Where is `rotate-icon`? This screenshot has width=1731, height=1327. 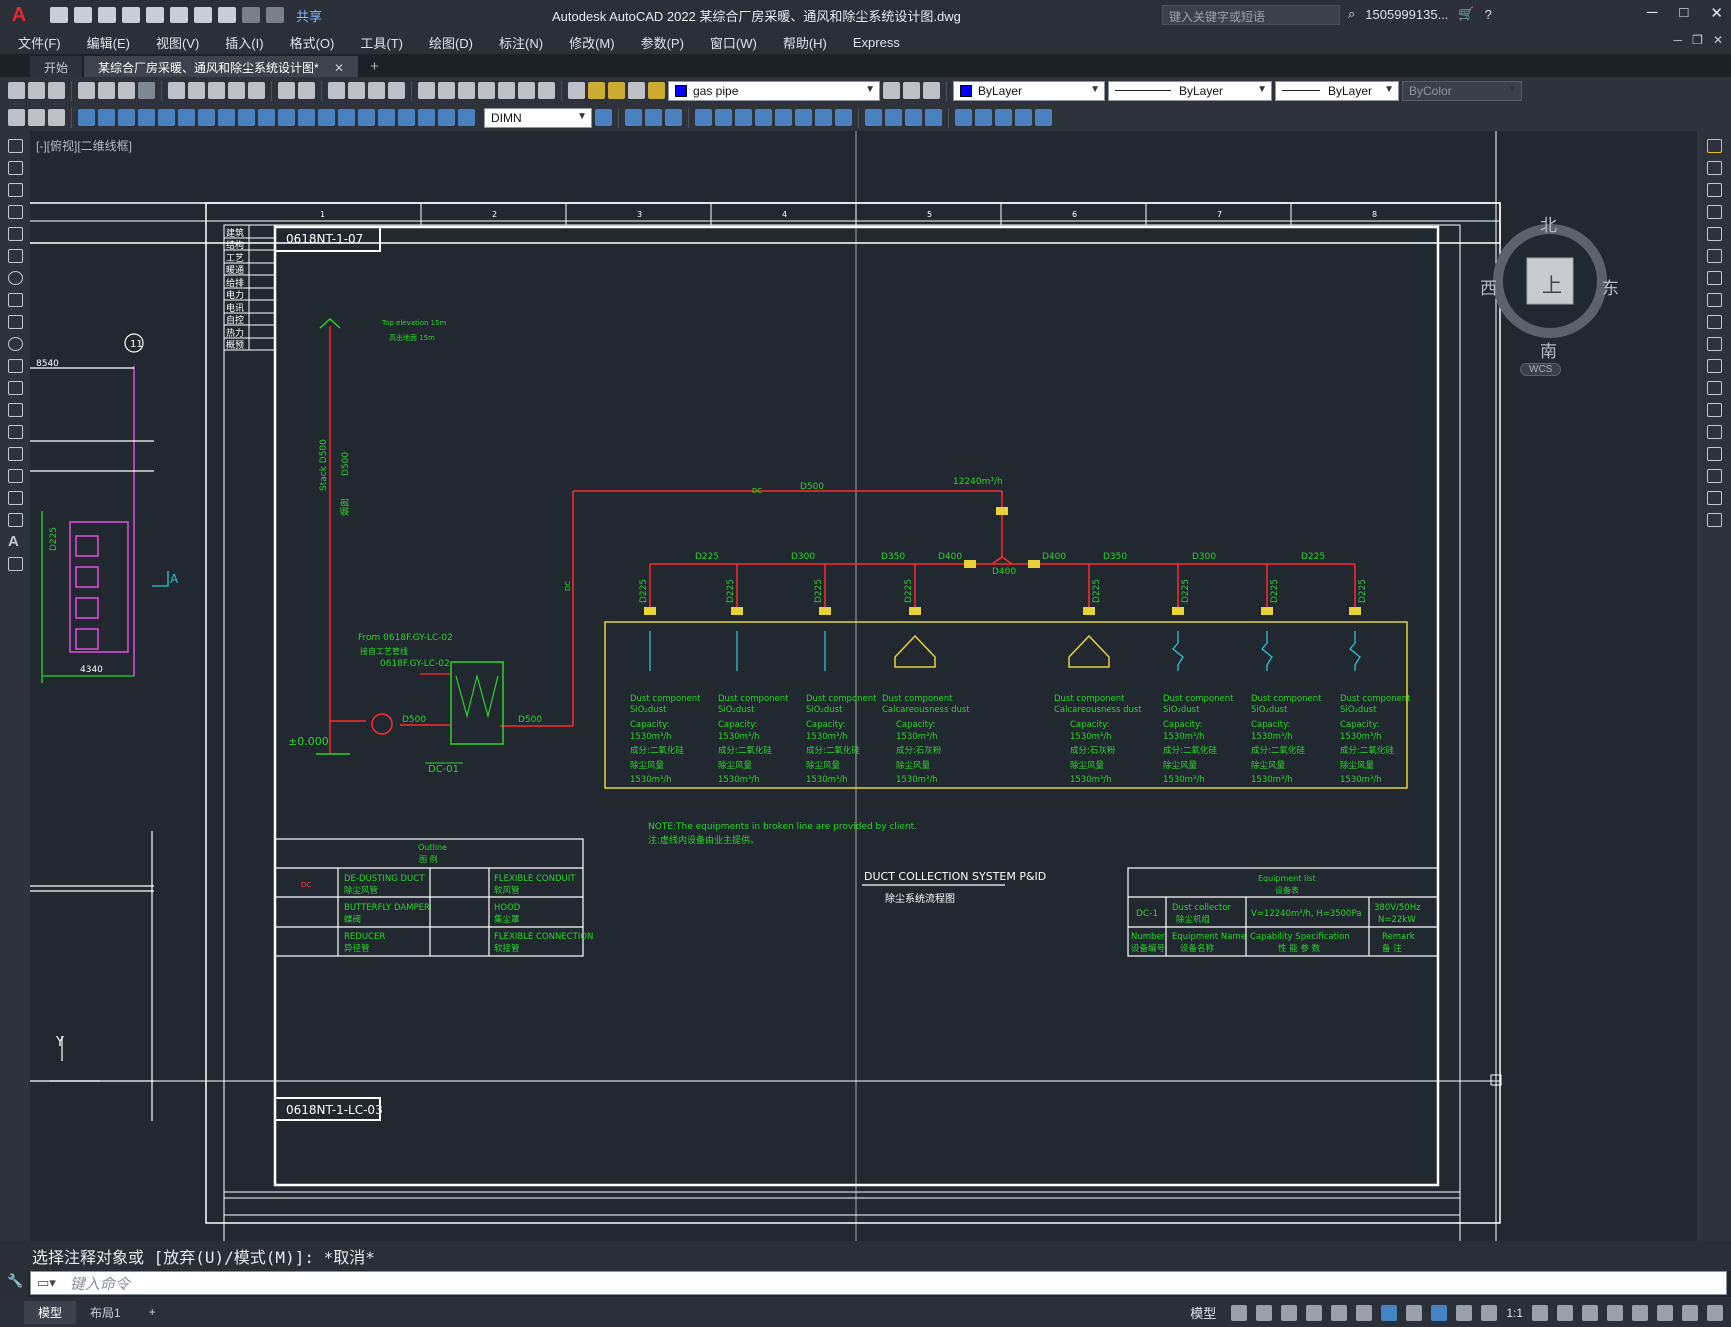 rotate-icon is located at coordinates (1714, 278).